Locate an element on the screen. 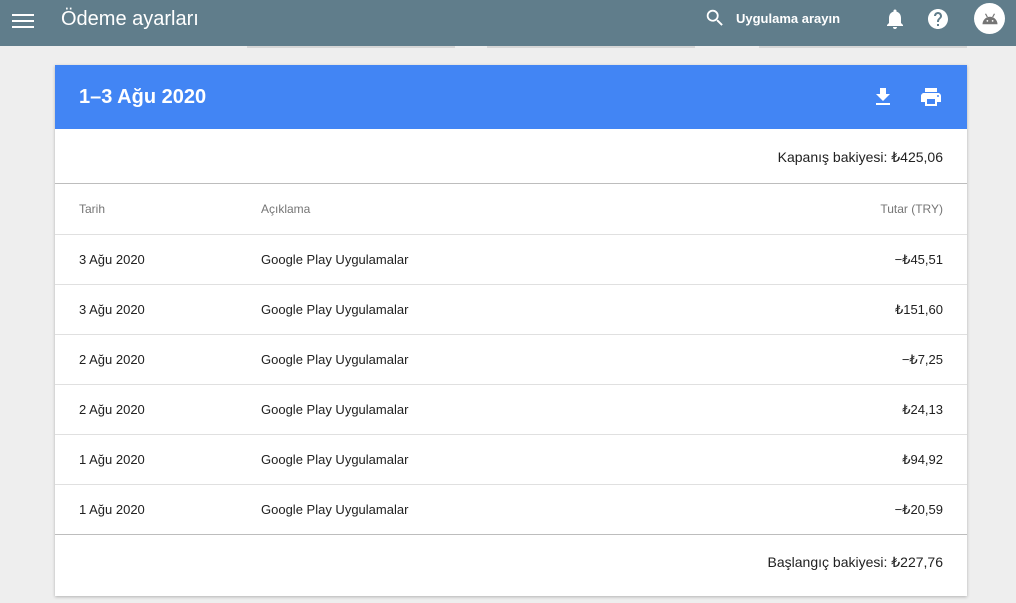 The image size is (1016, 603). page-title: Ödeme ayarları is located at coordinates (130, 19).